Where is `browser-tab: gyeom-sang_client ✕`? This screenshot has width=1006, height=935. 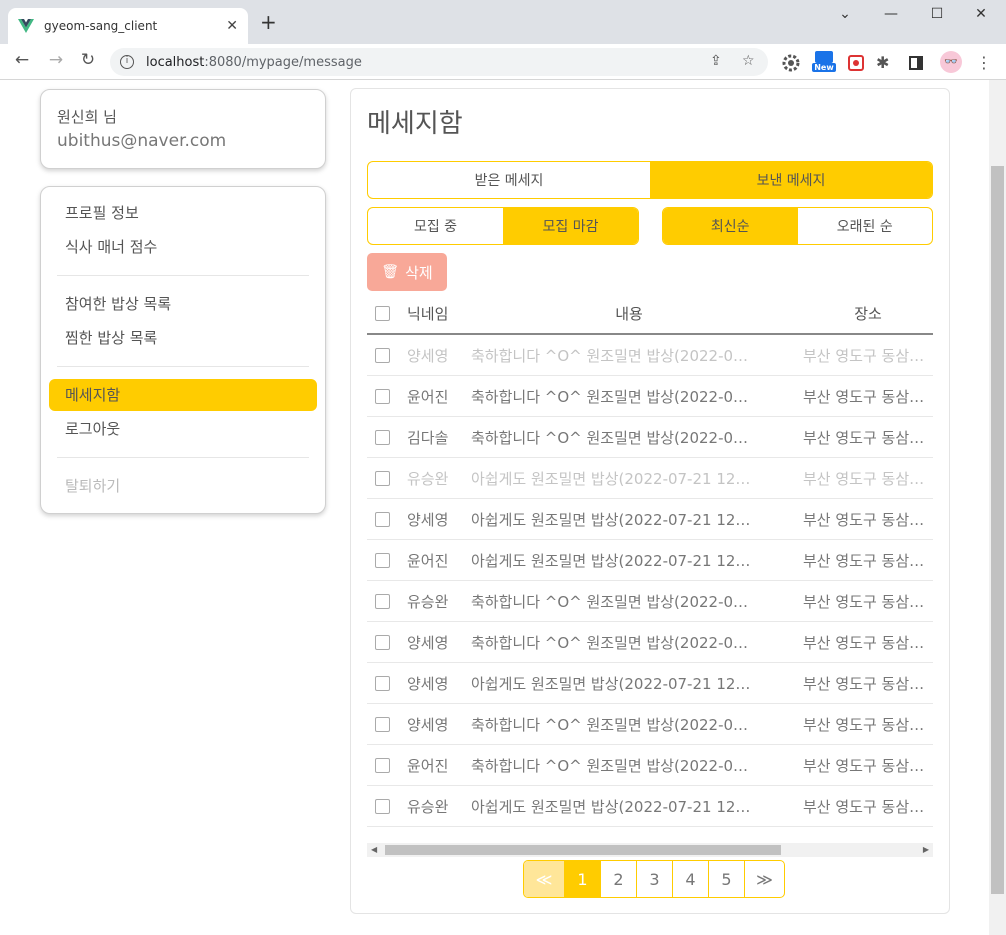
browser-tab: gyeom-sang_client ✕ is located at coordinates (128, 26).